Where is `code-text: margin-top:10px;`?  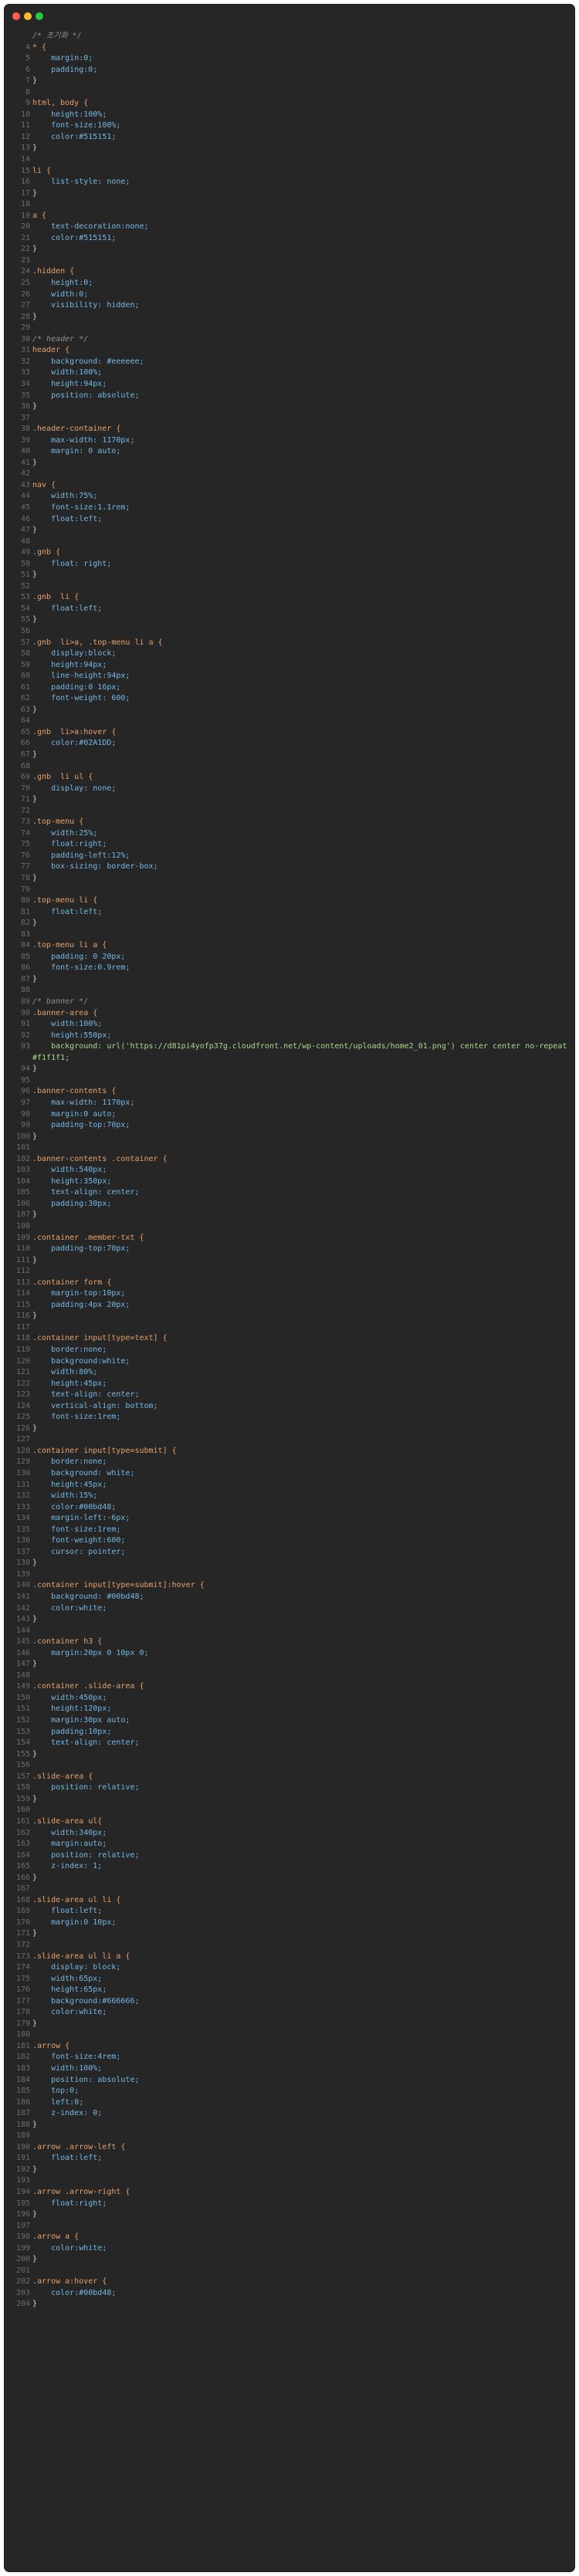 code-text: margin-top:10px; is located at coordinates (79, 1293).